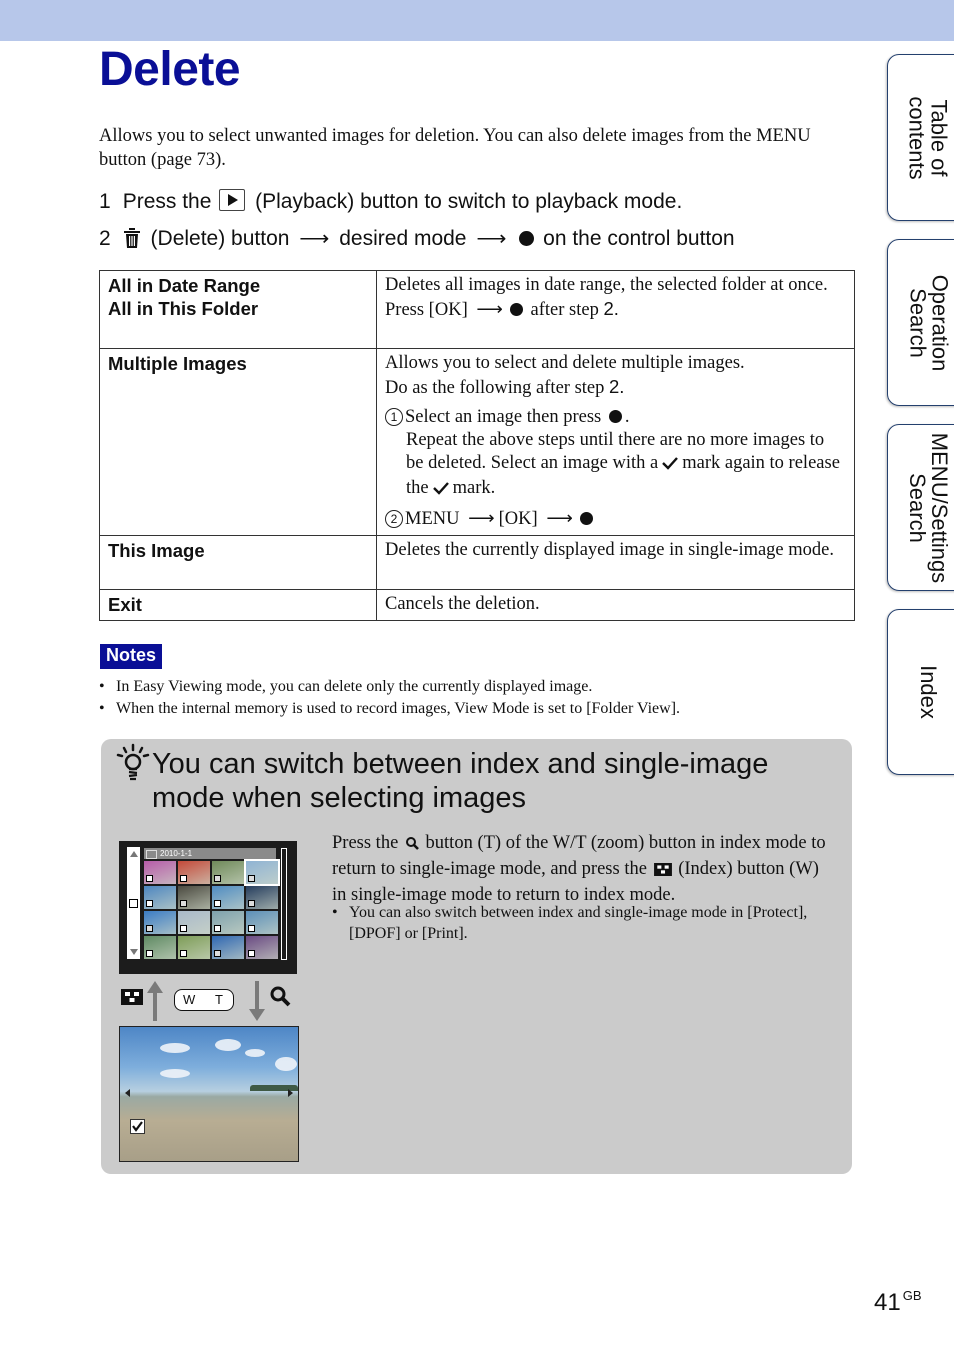 The width and height of the screenshot is (954, 1369). What do you see at coordinates (615, 519) in the screenshot?
I see `substep-2: 2 MENU ⟶ [OK] ⟶` at bounding box center [615, 519].